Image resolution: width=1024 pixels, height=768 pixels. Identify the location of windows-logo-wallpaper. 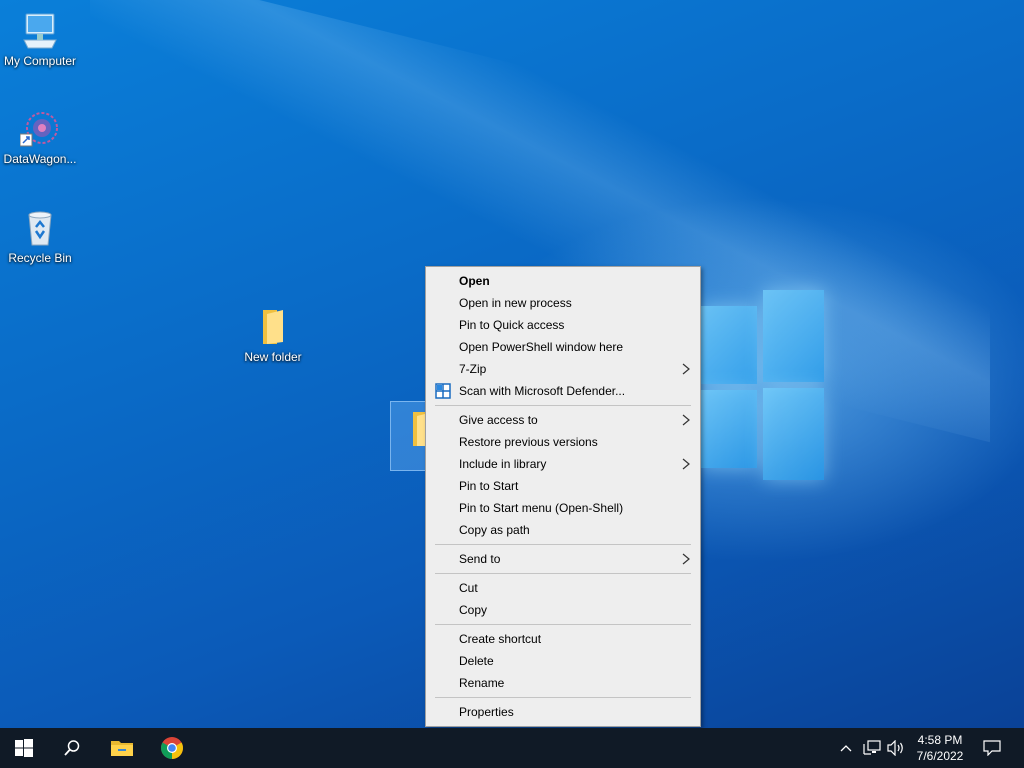
(762, 386).